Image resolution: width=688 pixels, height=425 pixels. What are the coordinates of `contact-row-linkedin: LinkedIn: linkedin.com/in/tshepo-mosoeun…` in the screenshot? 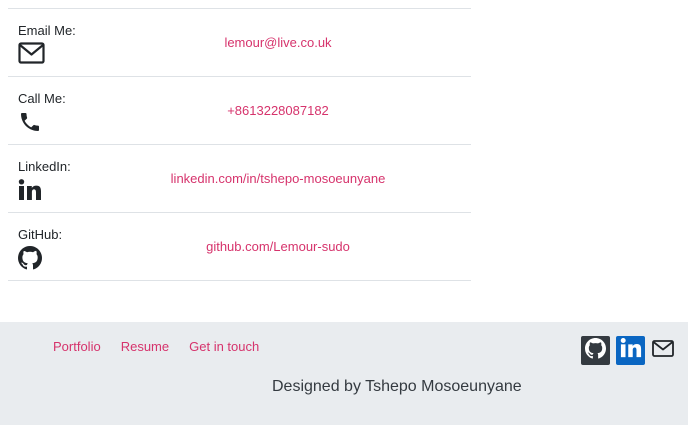 It's located at (239, 179).